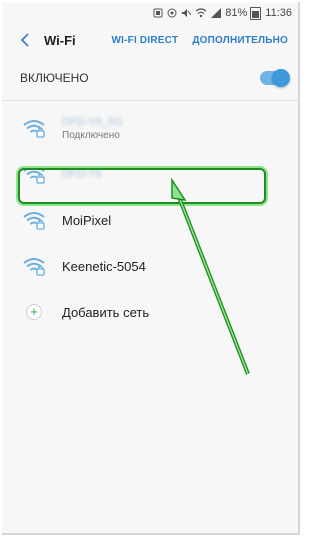  I want to click on switch-knob, so click(281, 78).